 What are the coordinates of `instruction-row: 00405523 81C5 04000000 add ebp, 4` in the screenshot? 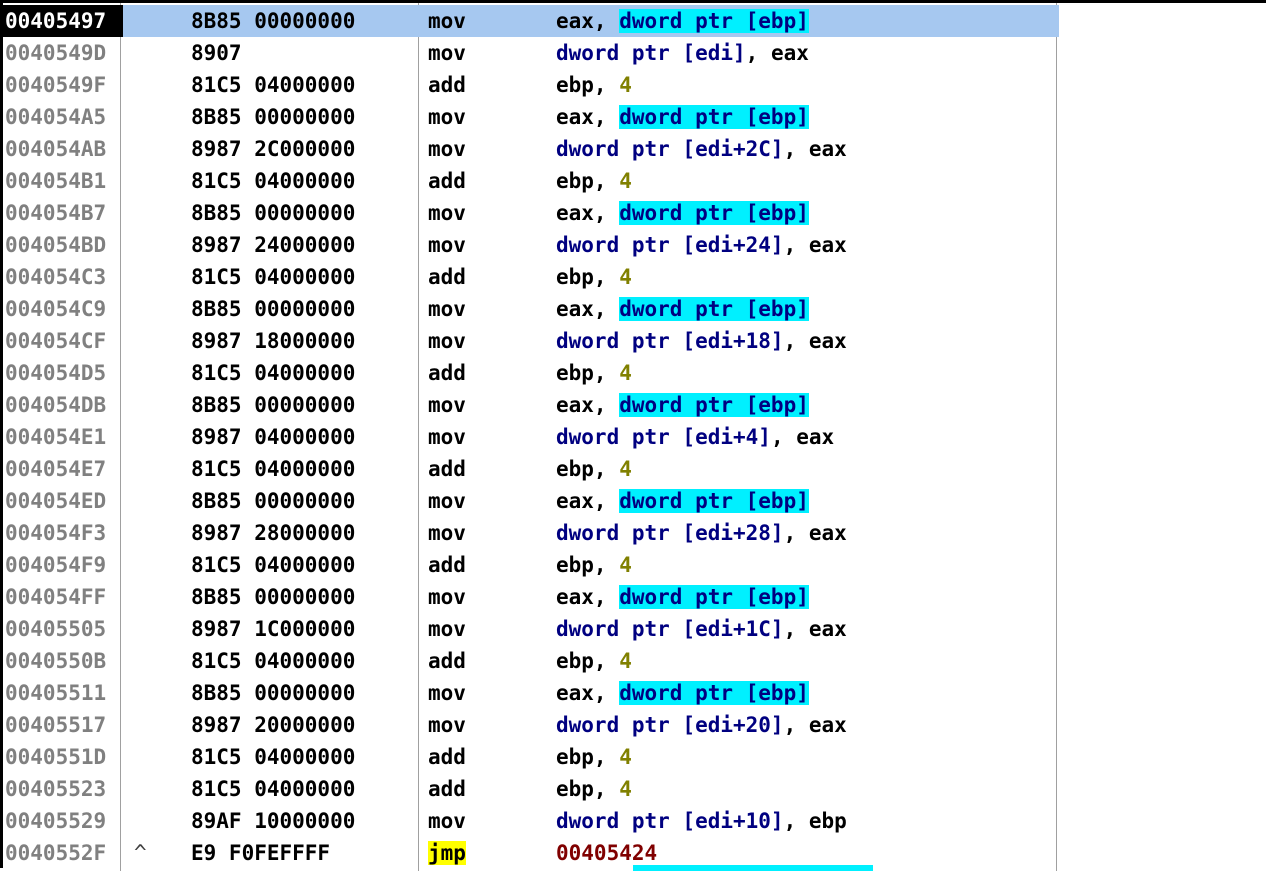 It's located at (634, 789).